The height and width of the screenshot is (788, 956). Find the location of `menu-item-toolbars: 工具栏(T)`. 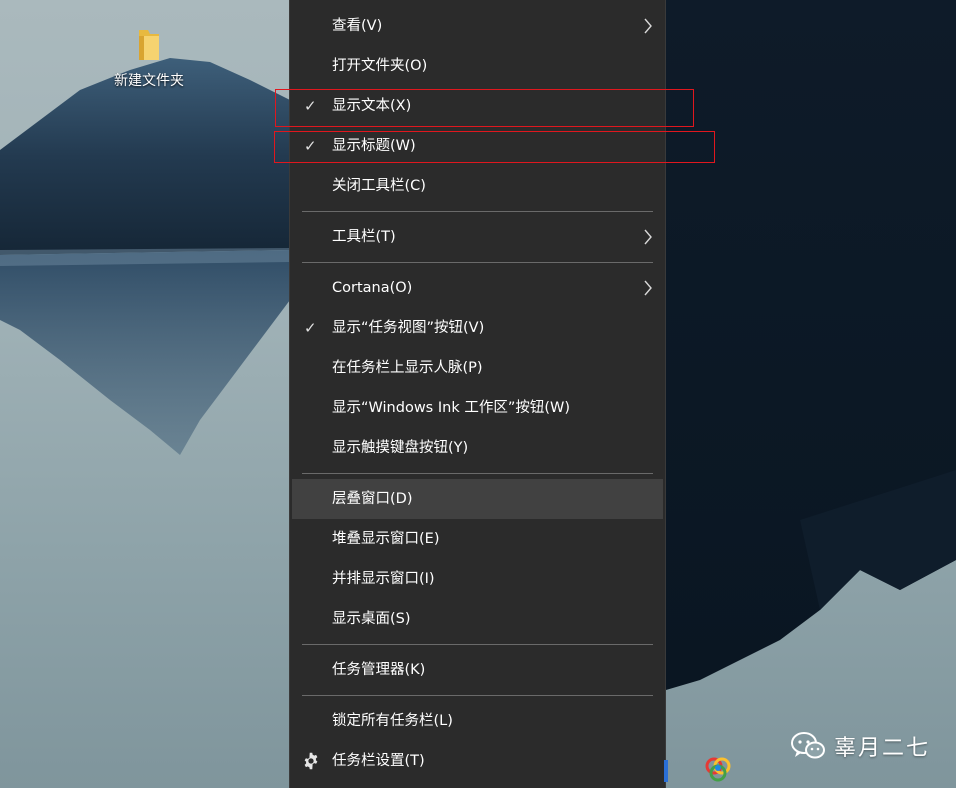

menu-item-toolbars: 工具栏(T) is located at coordinates (477, 237).